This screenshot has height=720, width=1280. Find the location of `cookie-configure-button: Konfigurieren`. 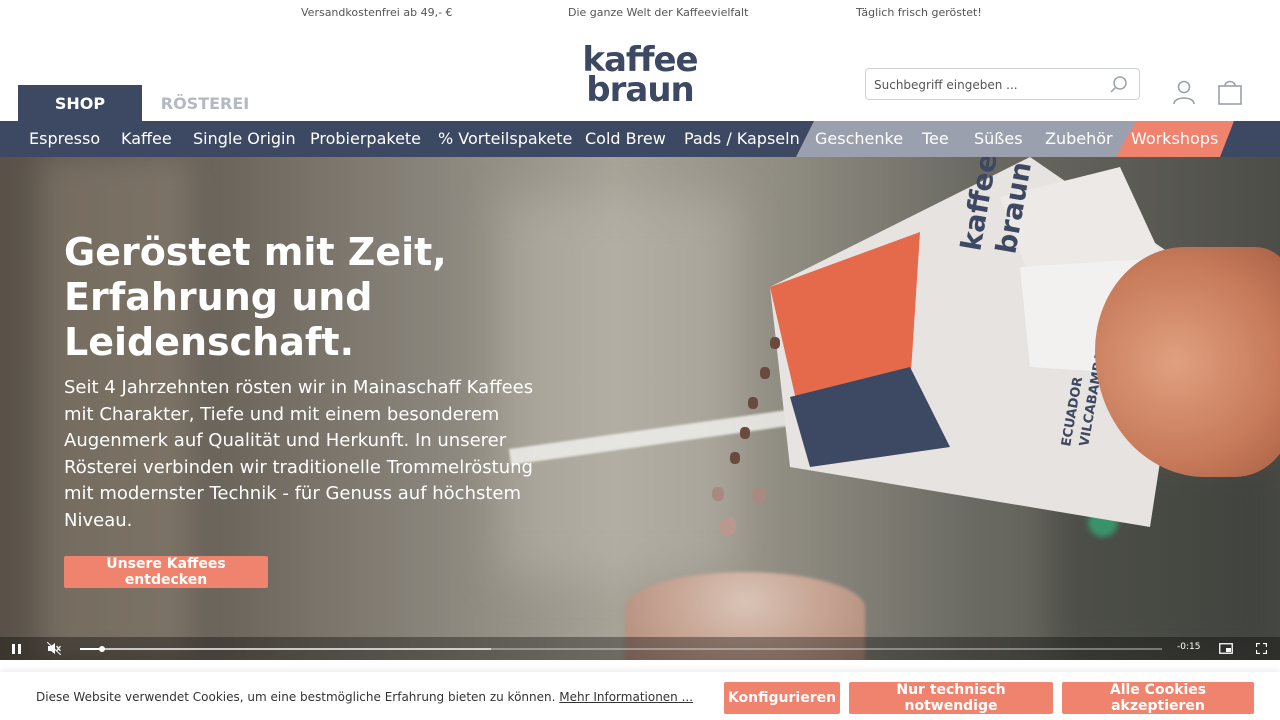

cookie-configure-button: Konfigurieren is located at coordinates (782, 698).